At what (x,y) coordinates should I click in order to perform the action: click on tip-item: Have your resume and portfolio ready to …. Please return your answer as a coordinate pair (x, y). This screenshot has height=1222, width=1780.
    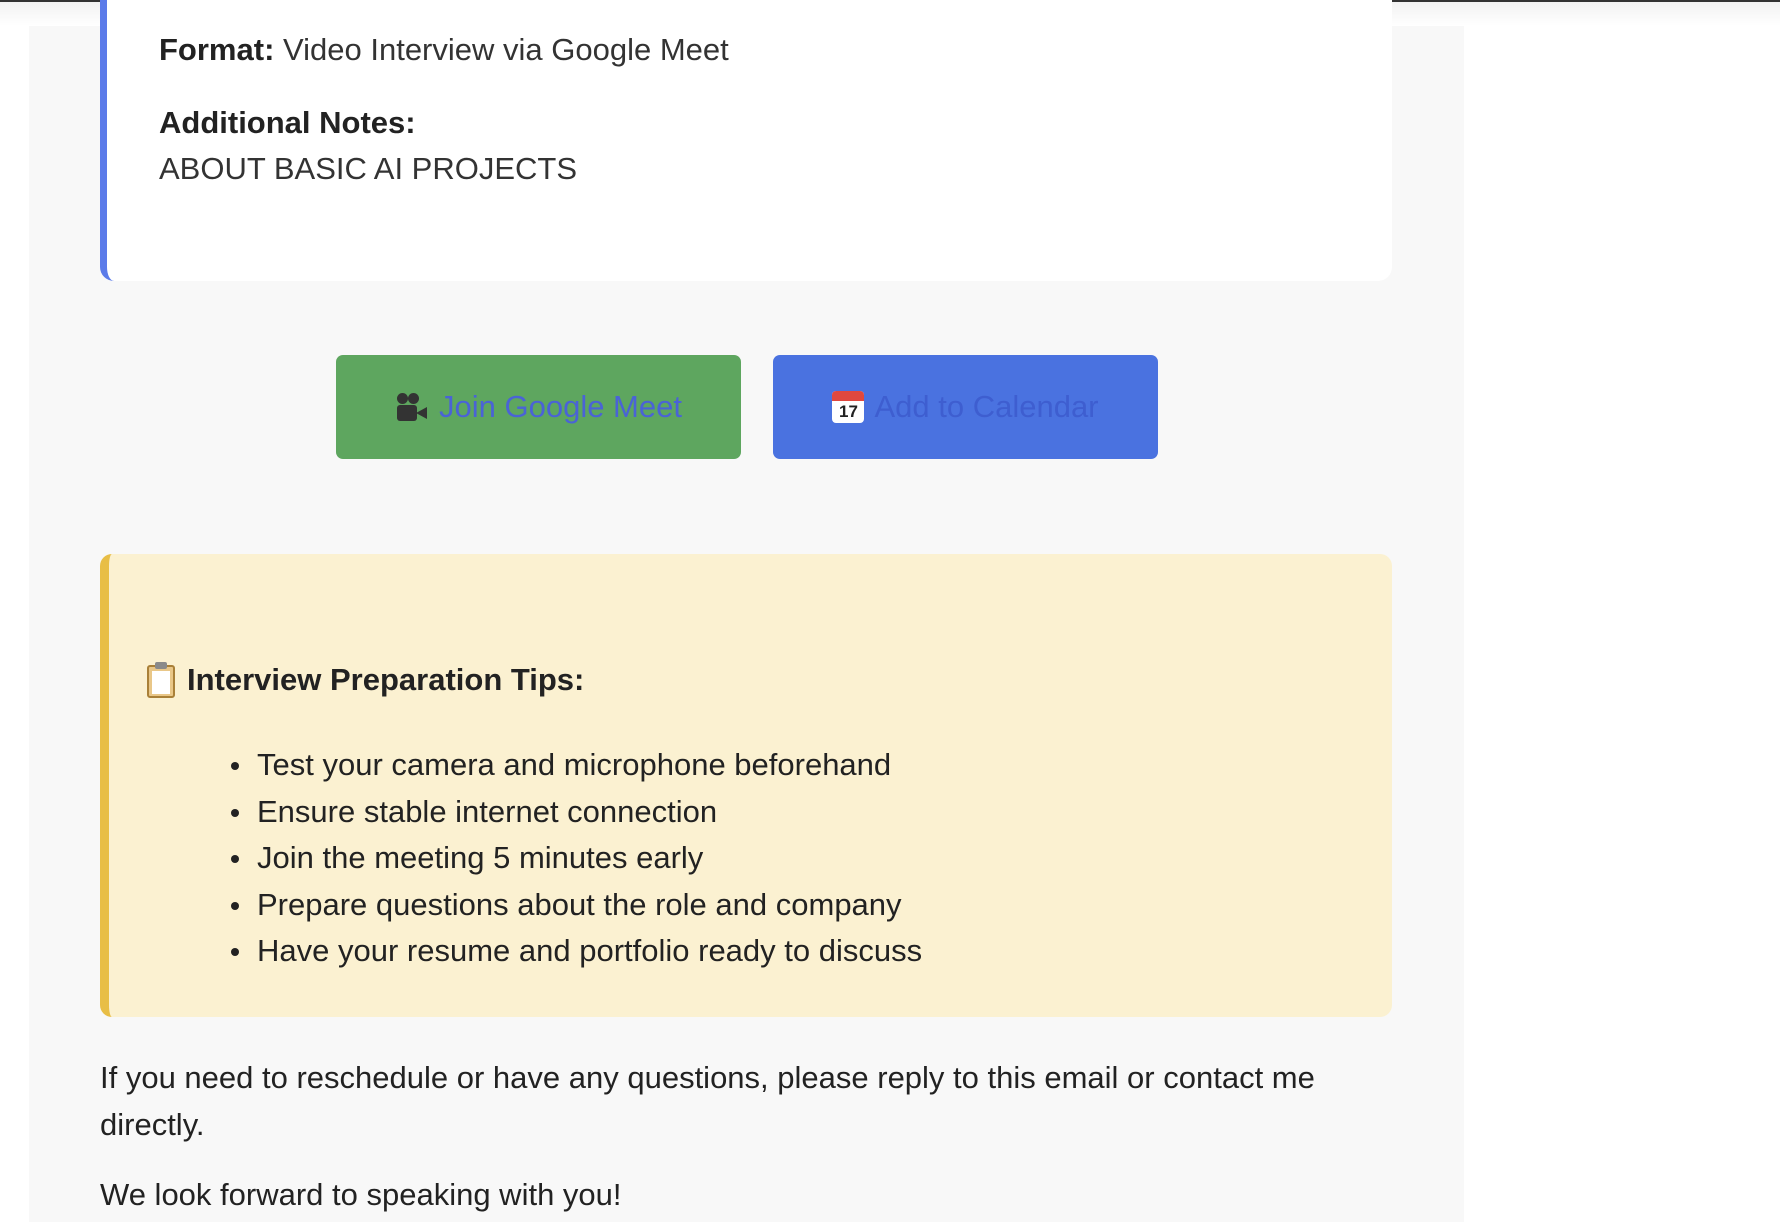
    Looking at the image, I should click on (576, 951).